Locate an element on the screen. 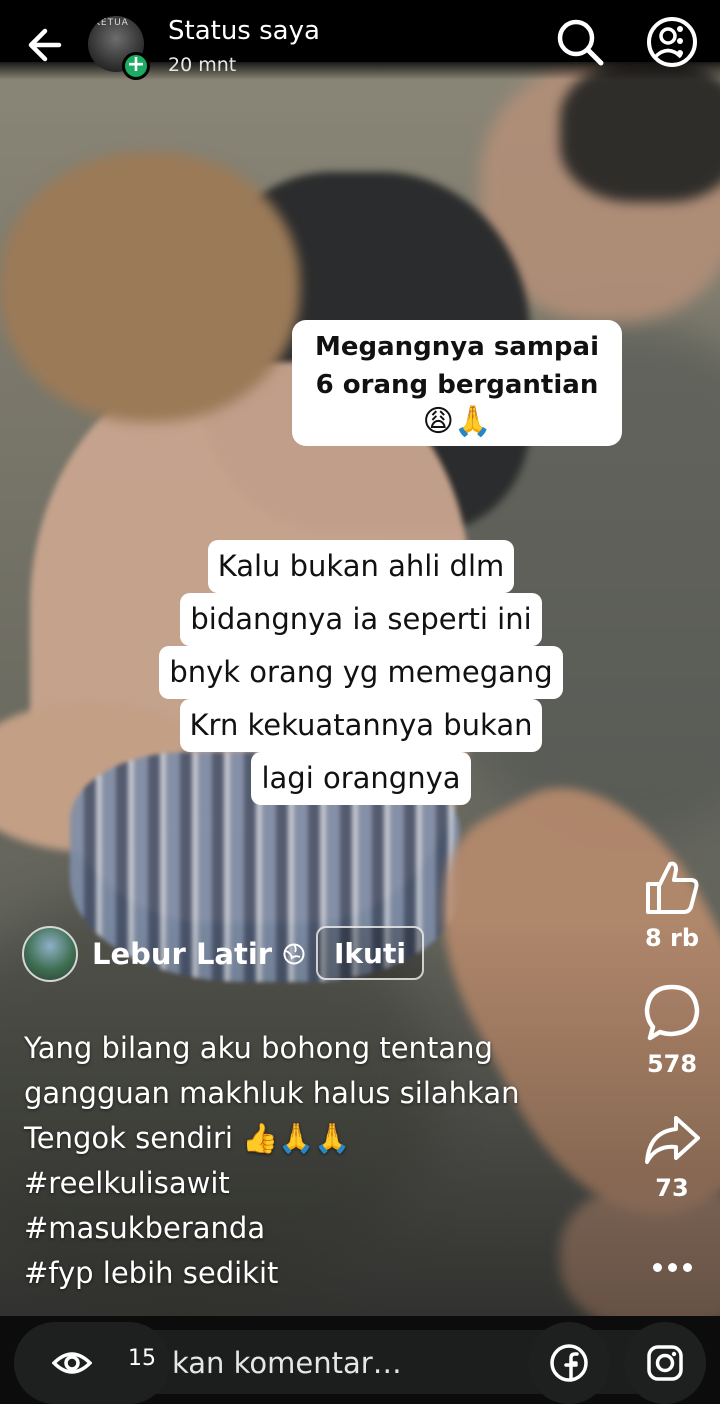 The height and width of the screenshot is (1404, 720). status-title: Status saya is located at coordinates (244, 31).